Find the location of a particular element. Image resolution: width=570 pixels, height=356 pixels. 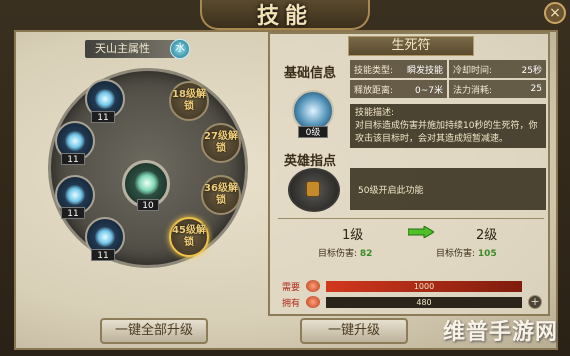

mana-label: 法力消耗: is located at coordinates (473, 90).